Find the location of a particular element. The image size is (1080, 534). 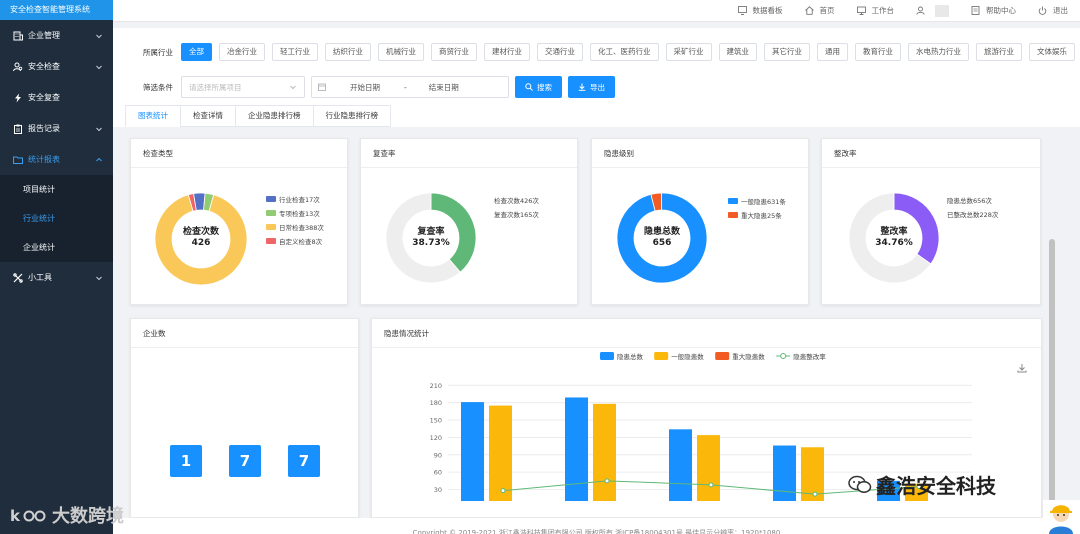

chevron-up-icon is located at coordinates (99, 160).